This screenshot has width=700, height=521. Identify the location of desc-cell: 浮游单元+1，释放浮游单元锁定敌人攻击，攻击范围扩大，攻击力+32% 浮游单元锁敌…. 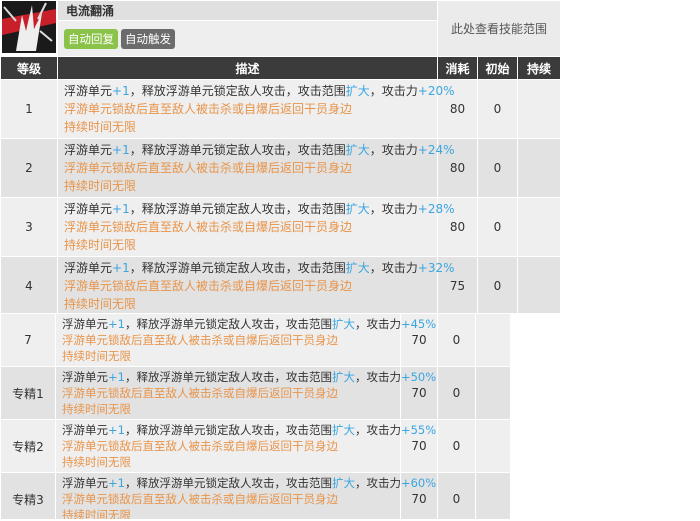
(256, 284).